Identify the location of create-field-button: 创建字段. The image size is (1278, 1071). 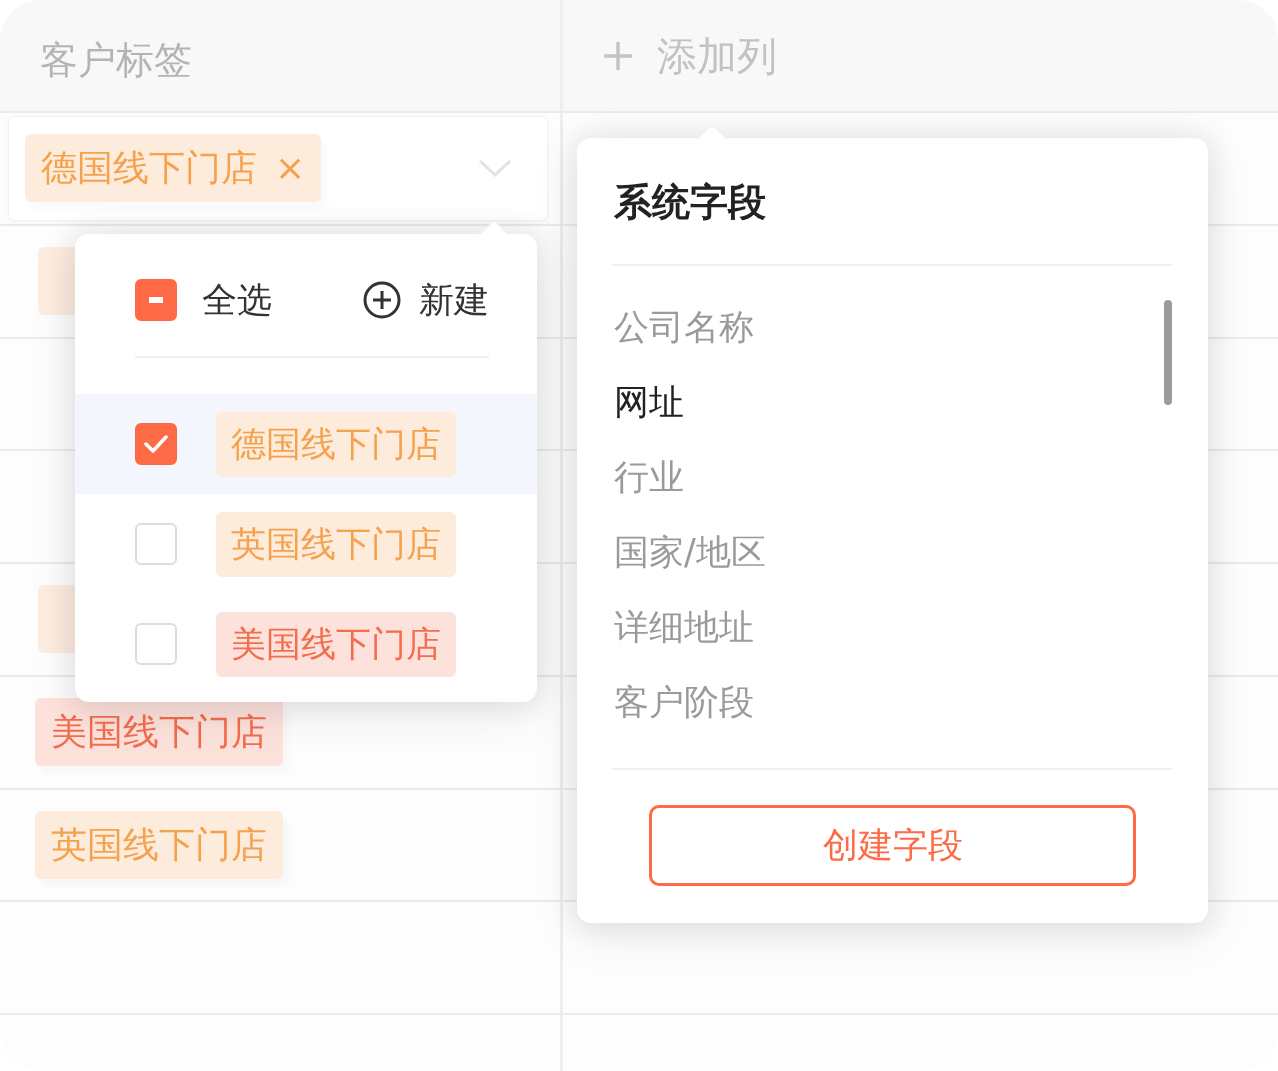
(892, 845).